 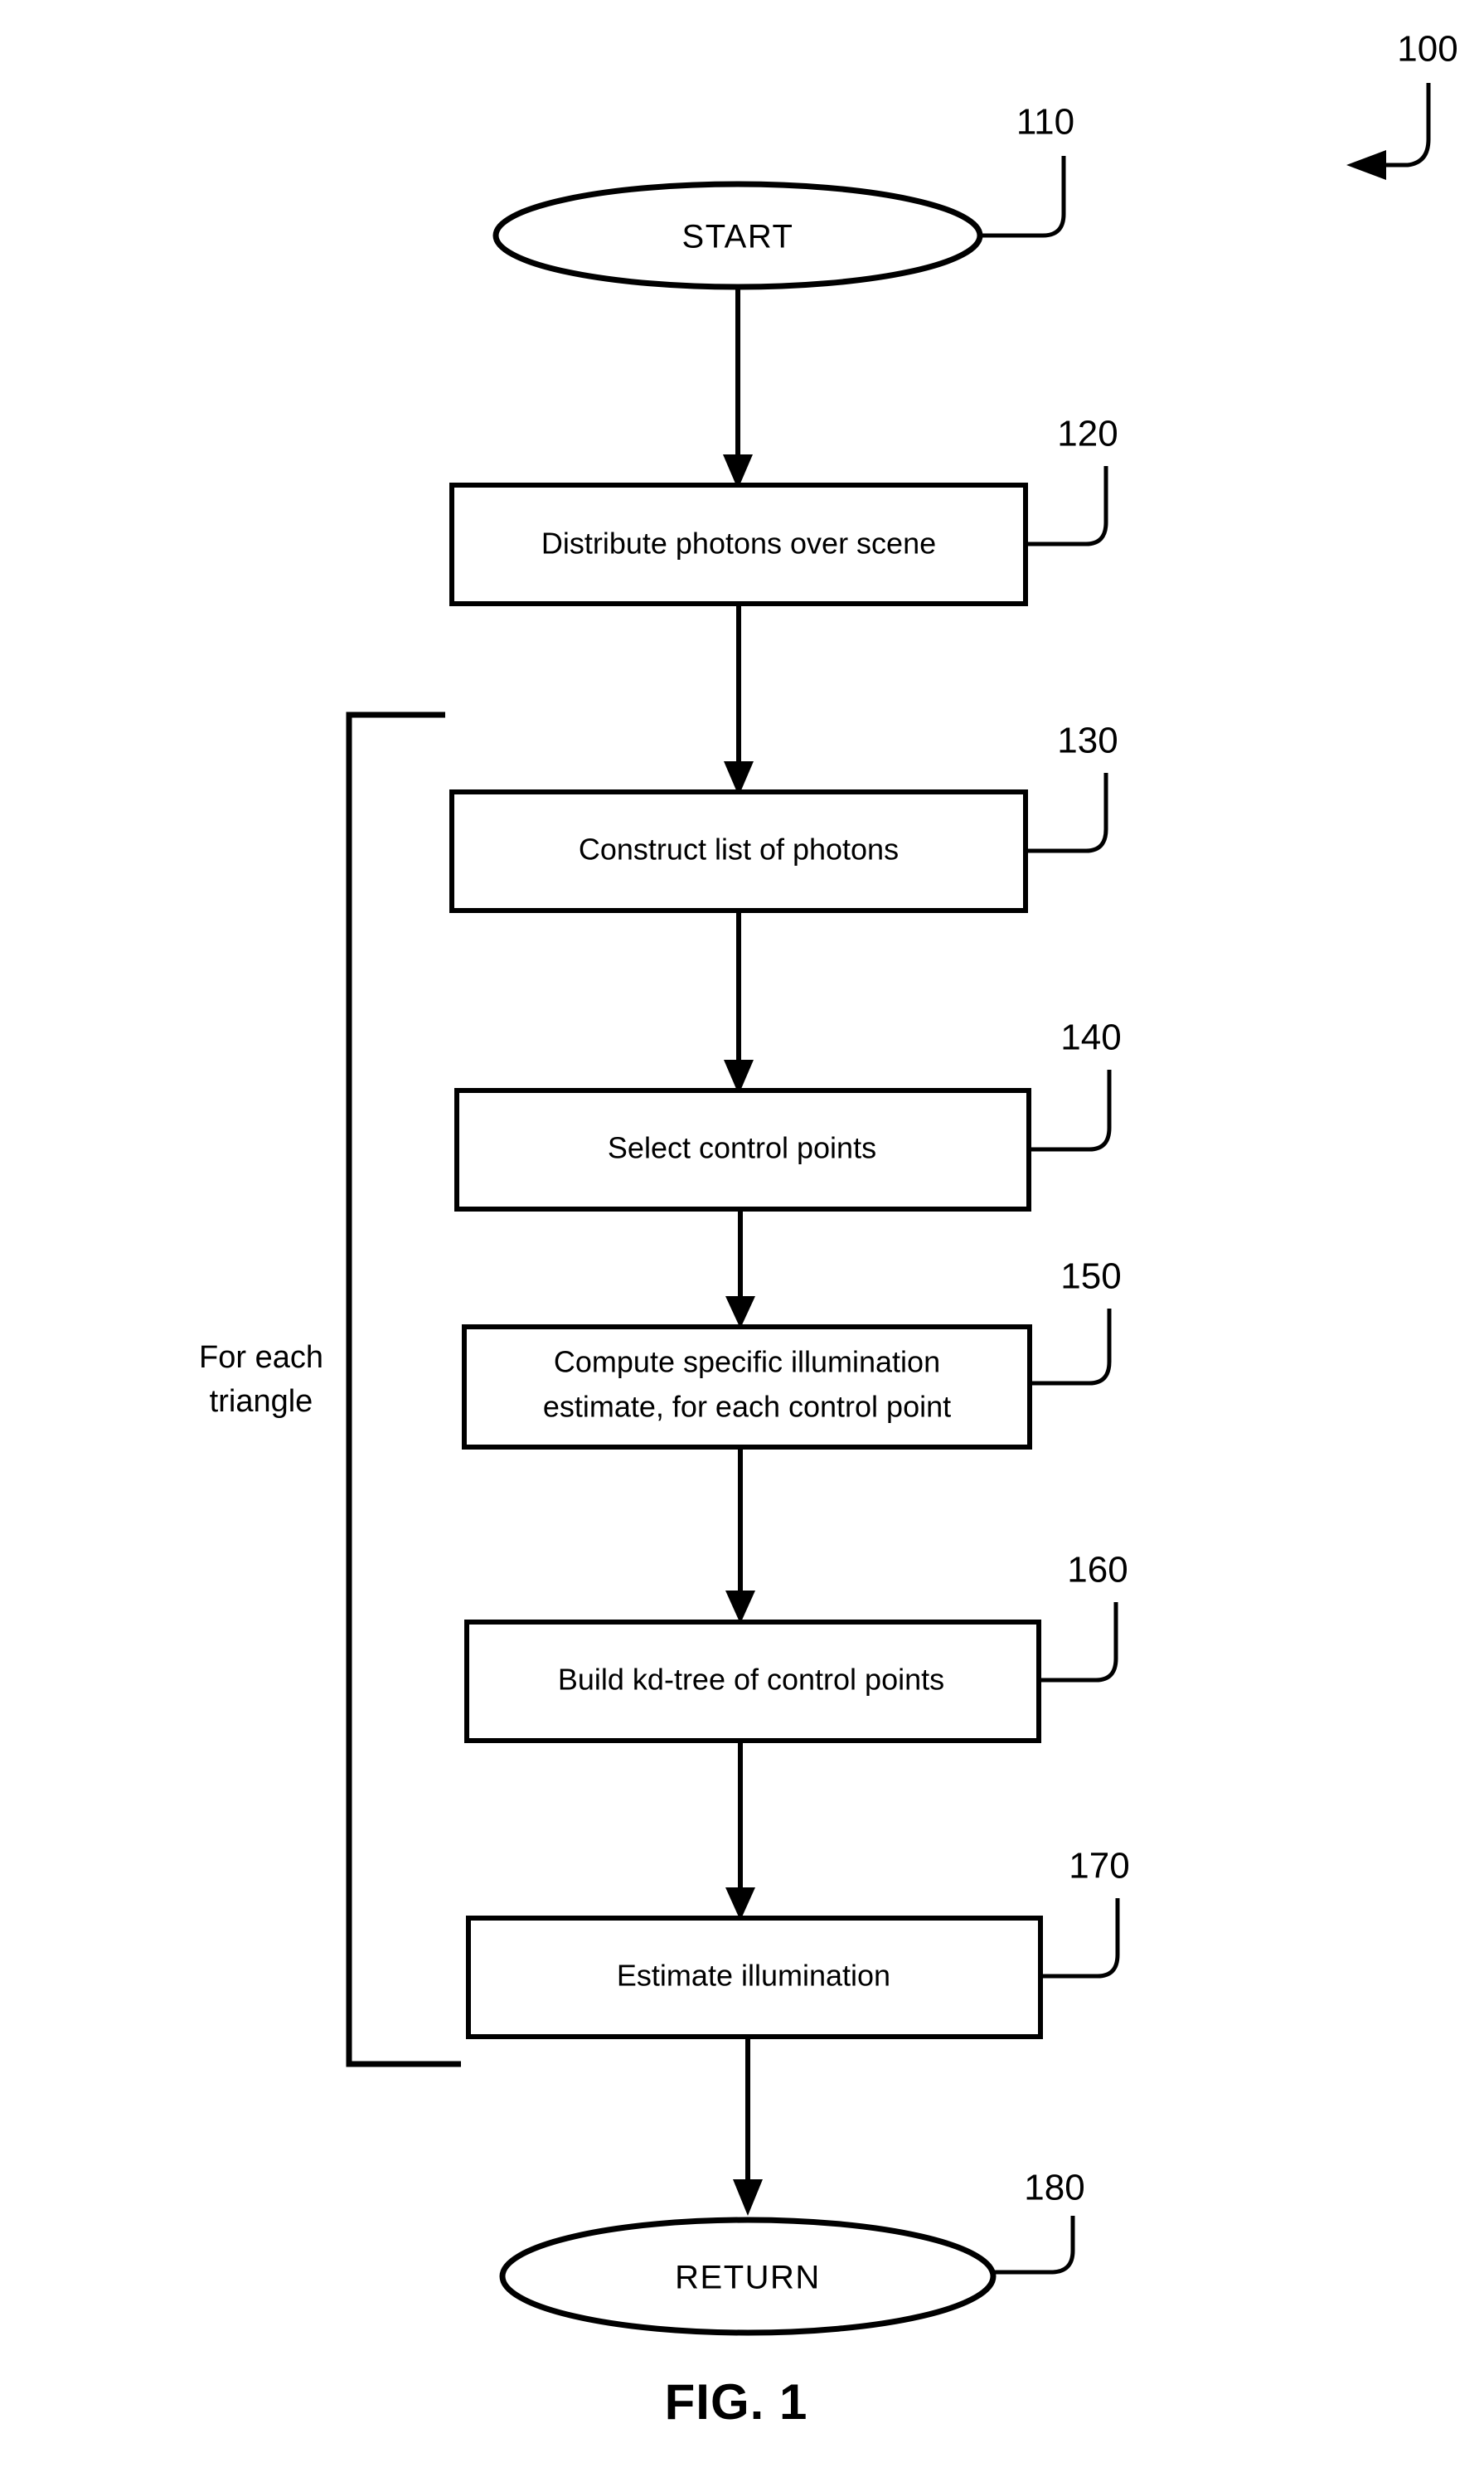 I want to click on node-start: START 110, so click(x=783, y=196).